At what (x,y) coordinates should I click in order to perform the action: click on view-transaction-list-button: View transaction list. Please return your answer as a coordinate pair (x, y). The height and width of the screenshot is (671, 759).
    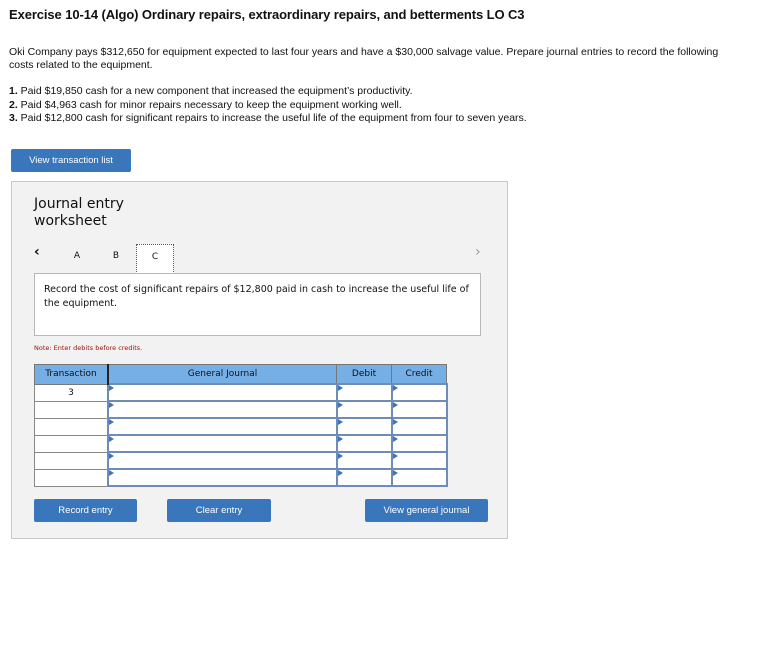
    Looking at the image, I should click on (71, 160).